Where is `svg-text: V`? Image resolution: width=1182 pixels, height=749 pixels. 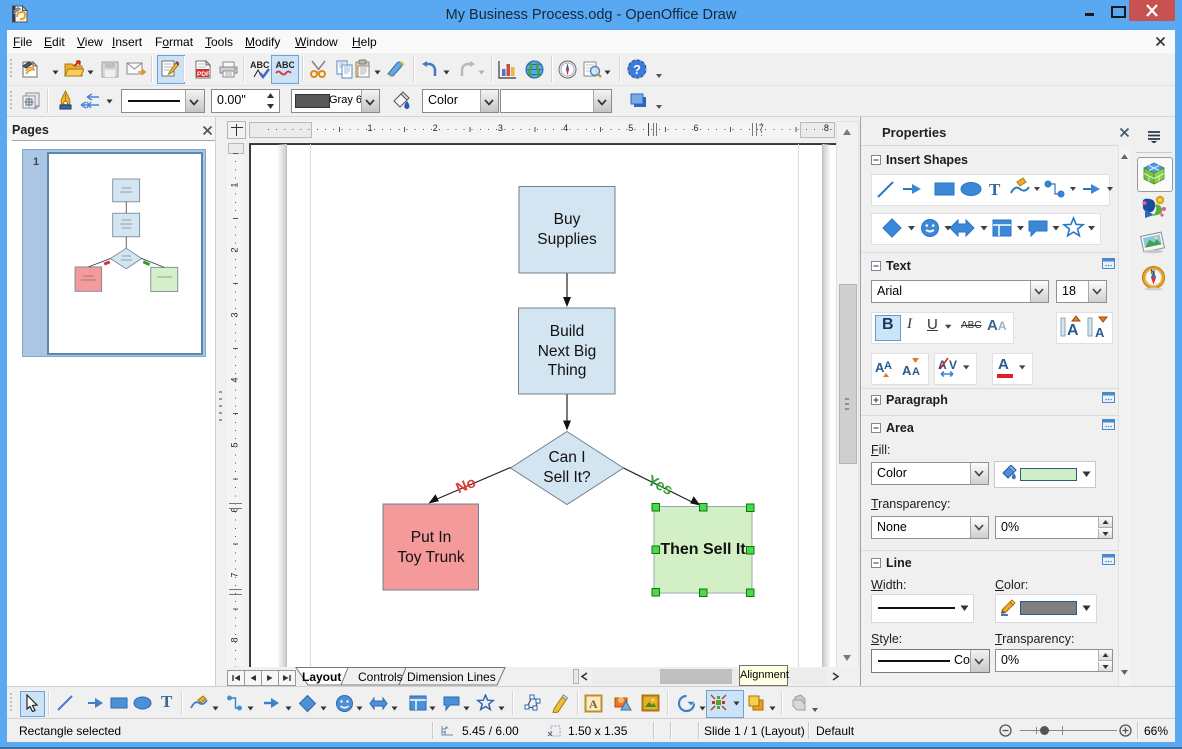
svg-text: V is located at coordinates (953, 365).